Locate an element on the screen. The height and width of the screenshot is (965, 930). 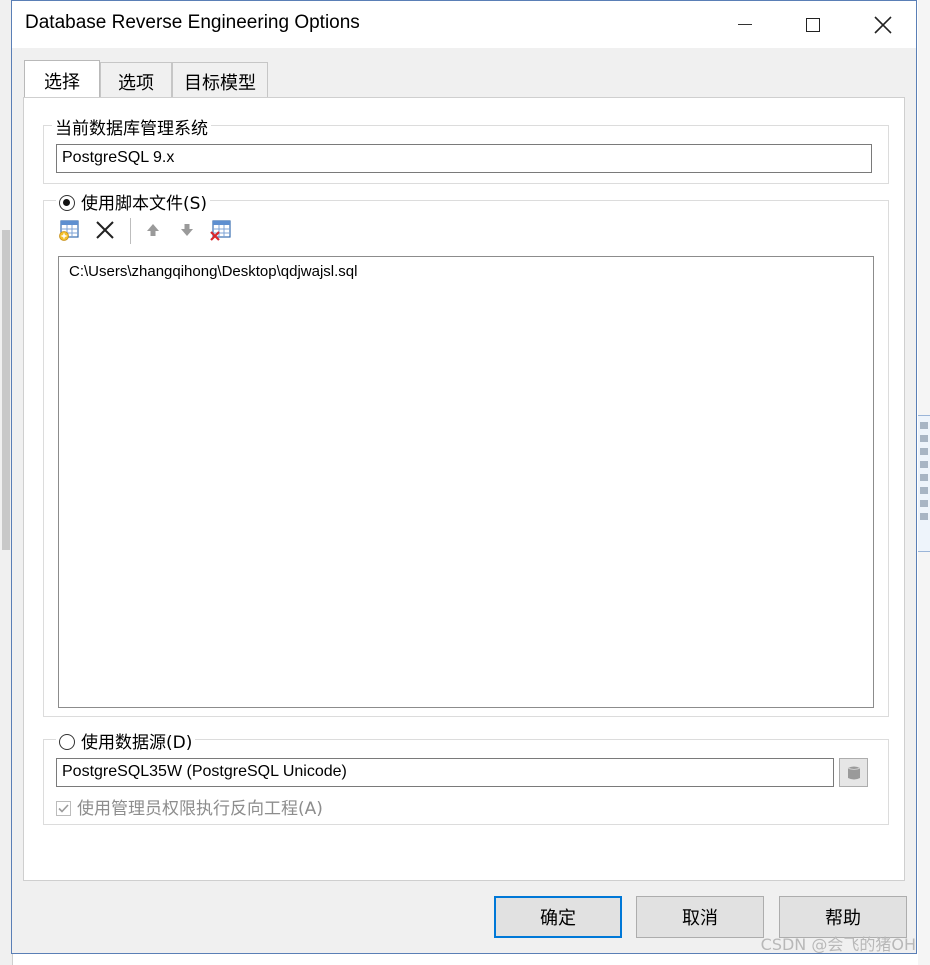
background-code-panel is located at coordinates (924, 483).